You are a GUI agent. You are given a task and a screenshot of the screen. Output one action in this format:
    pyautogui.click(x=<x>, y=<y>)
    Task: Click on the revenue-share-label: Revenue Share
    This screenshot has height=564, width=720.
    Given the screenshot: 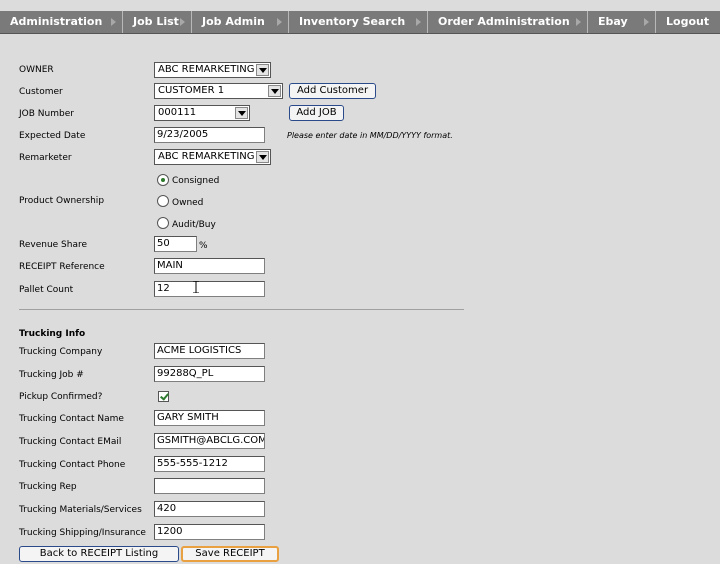 What is the action you would take?
    pyautogui.click(x=53, y=245)
    